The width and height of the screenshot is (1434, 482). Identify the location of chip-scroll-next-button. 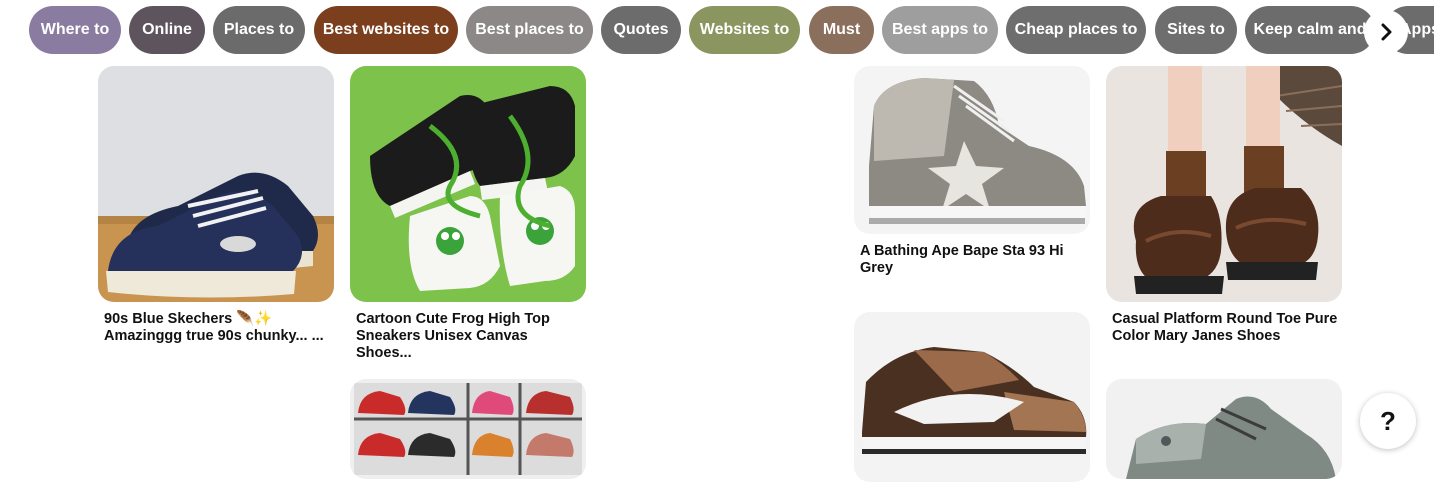
(1386, 32).